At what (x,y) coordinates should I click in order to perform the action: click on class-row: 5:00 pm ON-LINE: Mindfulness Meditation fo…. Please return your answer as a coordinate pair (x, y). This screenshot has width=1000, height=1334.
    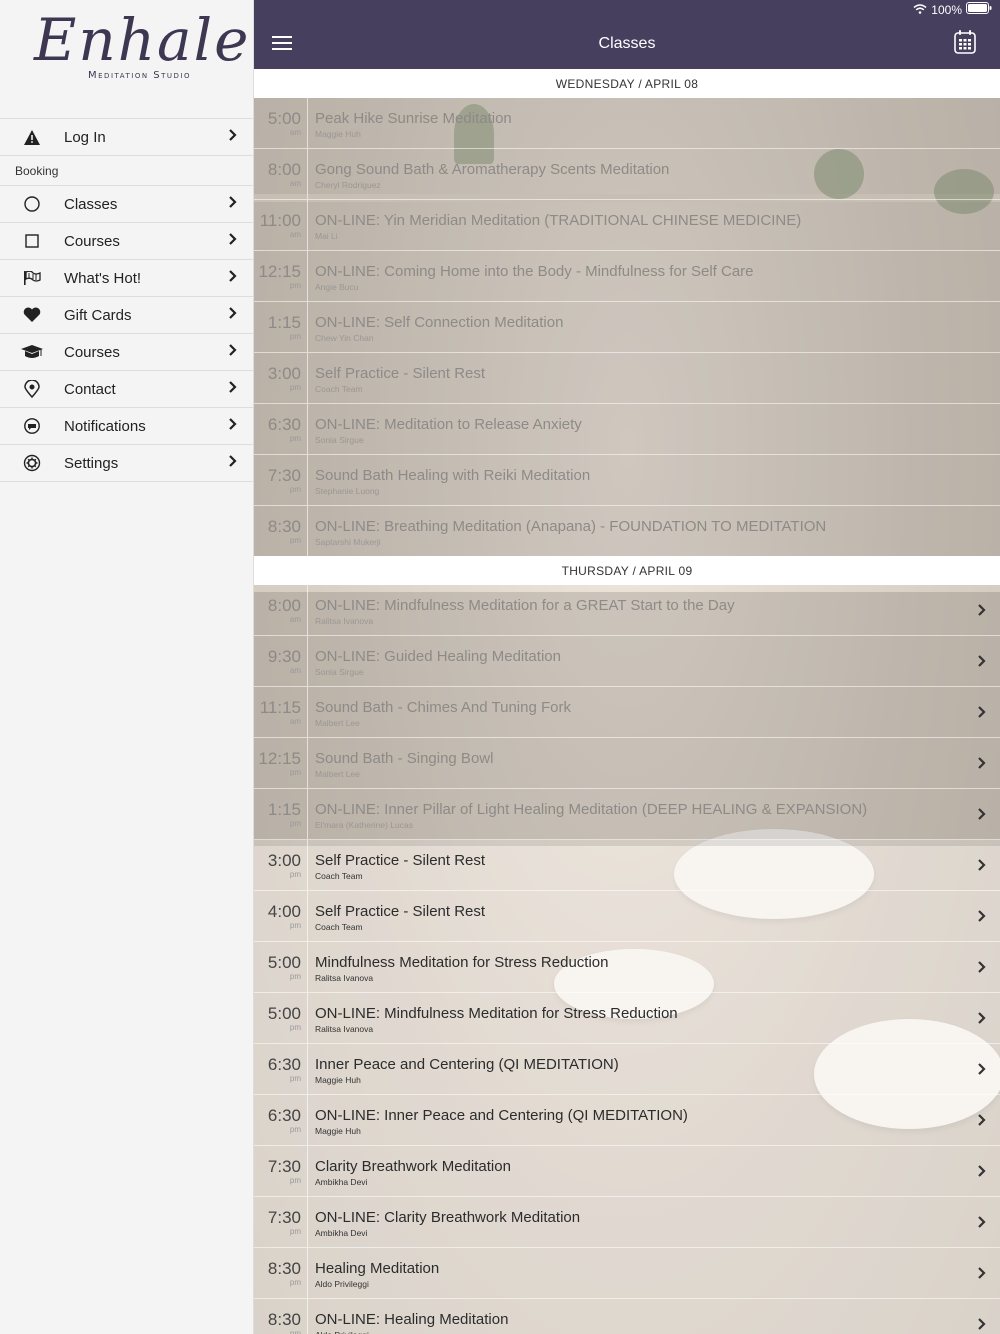
    Looking at the image, I should click on (627, 1018).